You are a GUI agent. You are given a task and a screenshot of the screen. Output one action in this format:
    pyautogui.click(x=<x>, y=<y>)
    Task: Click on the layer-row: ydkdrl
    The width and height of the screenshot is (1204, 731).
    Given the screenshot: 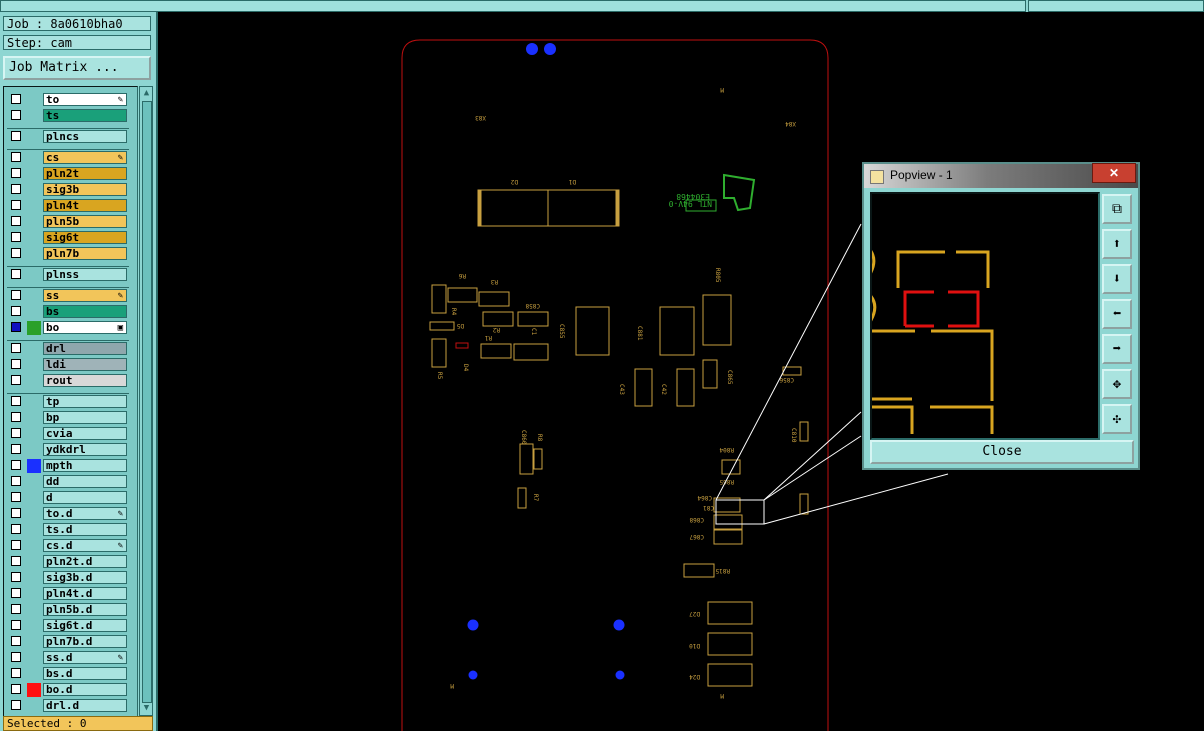 What is the action you would take?
    pyautogui.click(x=68, y=450)
    